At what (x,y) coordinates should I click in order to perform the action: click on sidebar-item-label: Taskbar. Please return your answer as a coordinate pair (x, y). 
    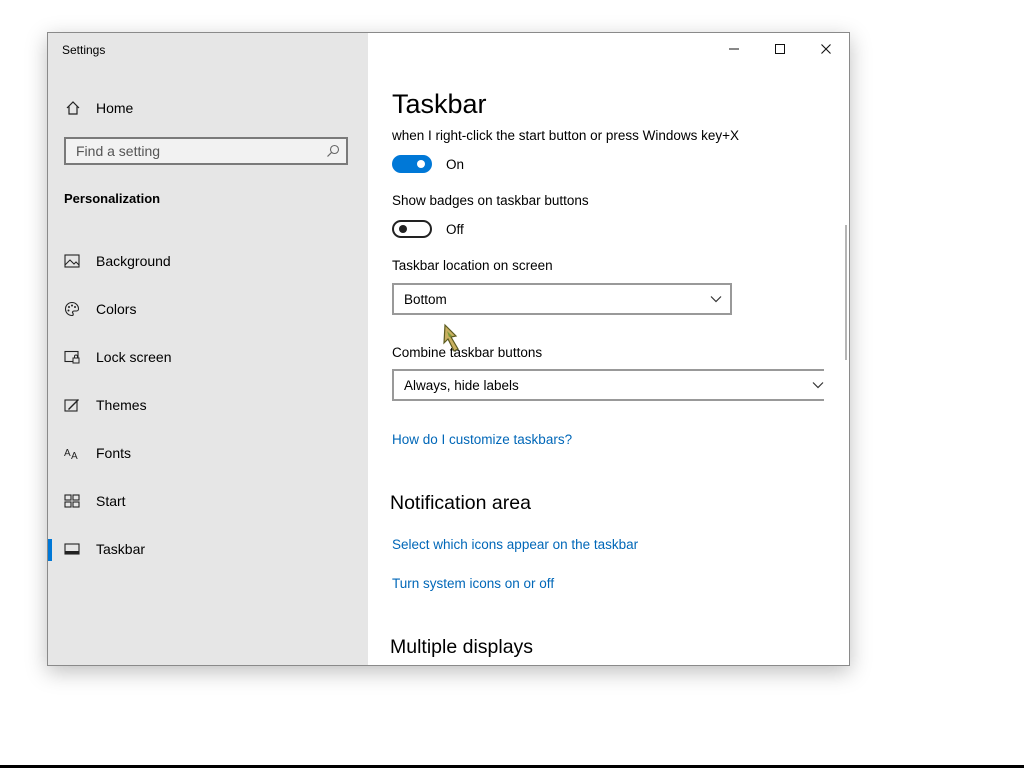
    Looking at the image, I should click on (121, 549).